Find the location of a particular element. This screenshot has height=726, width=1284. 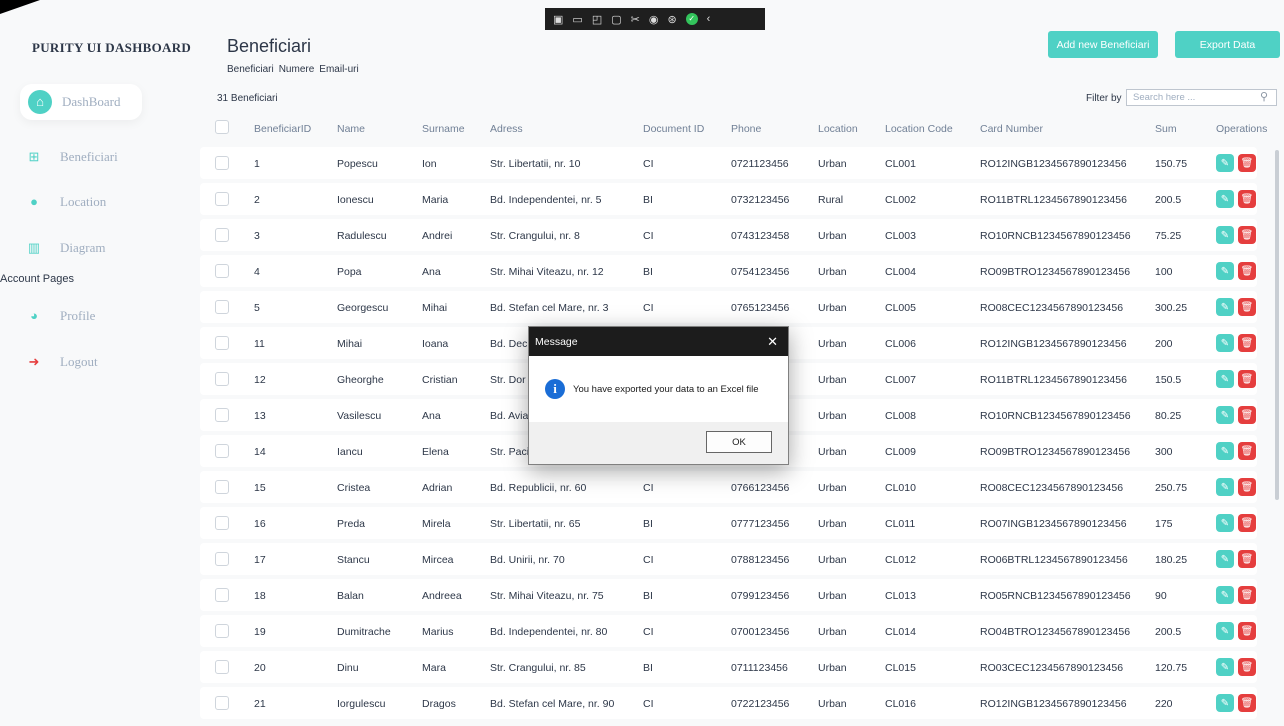

search-icon: ⚲ is located at coordinates (1264, 96).